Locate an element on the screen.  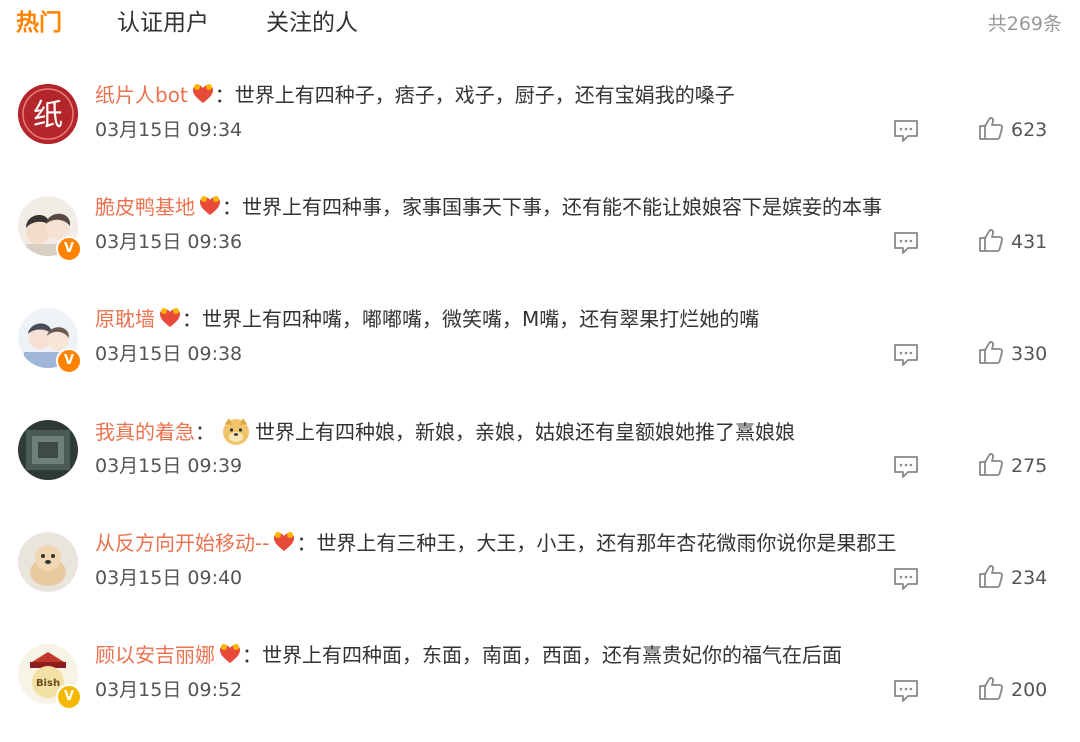
comment-text: 世界上有四种娘，新娘，亲娘，姑娘还有皇额娘她推了熹娘娘 is located at coordinates (525, 432).